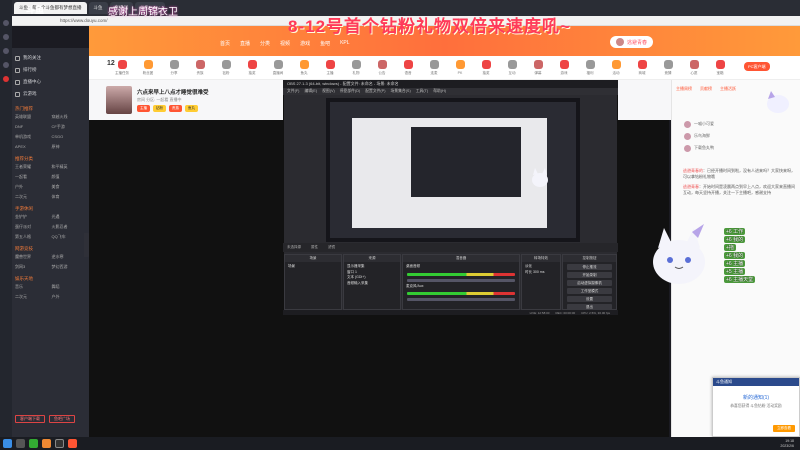 The image size is (800, 450). Describe the element at coordinates (69, 197) in the screenshot. I see `category-link: 体育` at that location.